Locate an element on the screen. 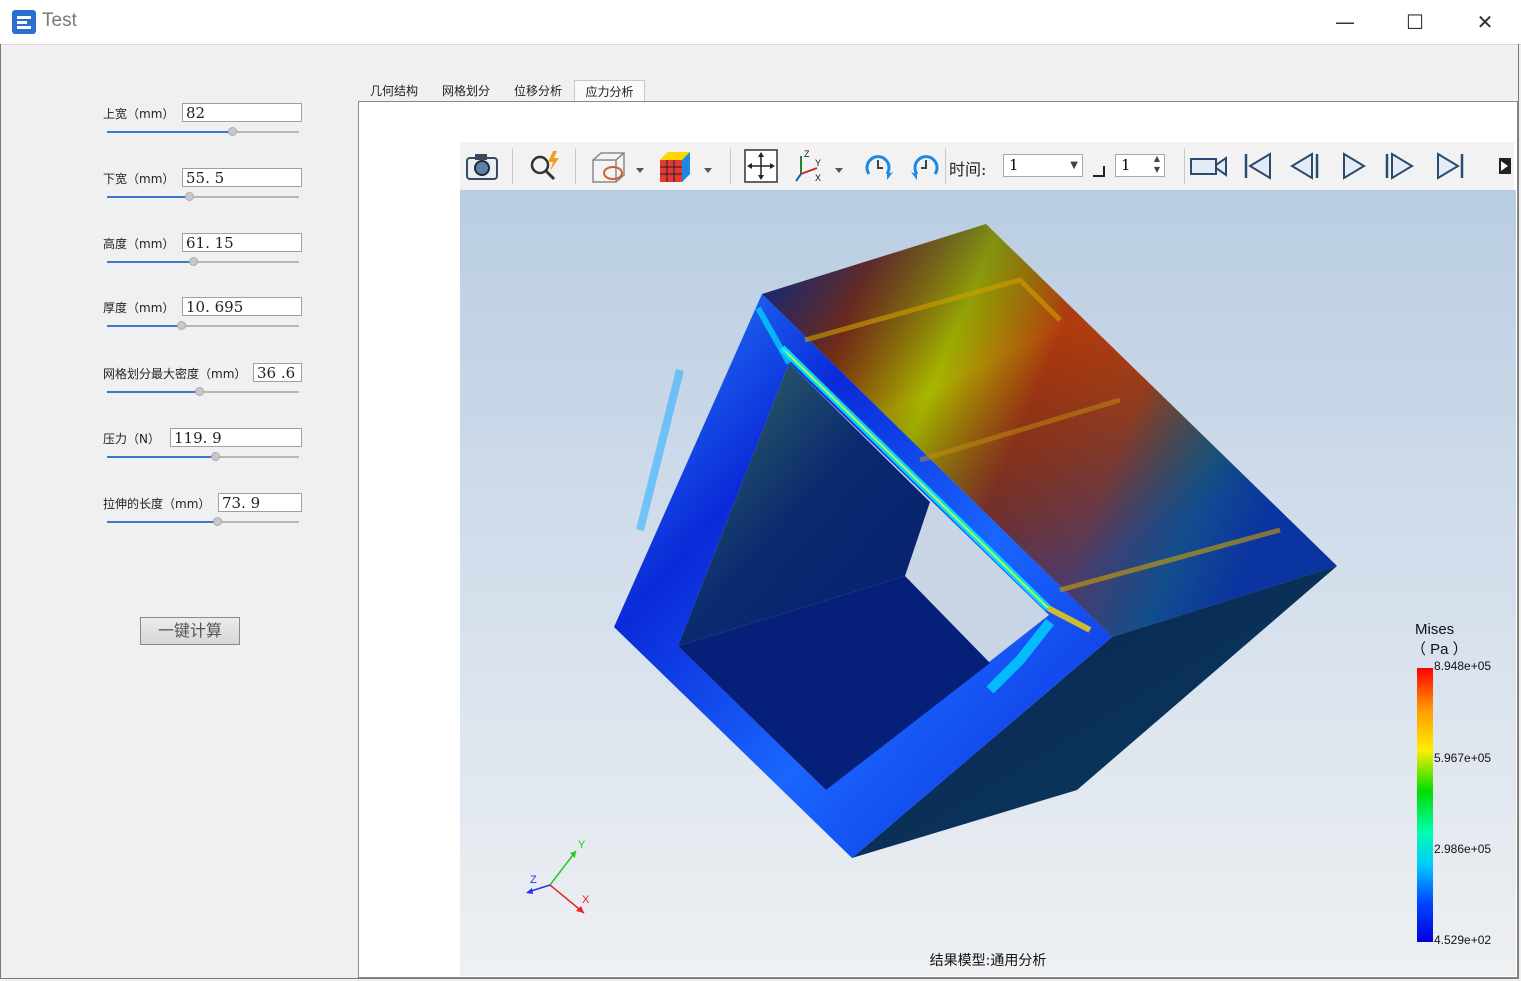  bottom-width-slider is located at coordinates (203, 196).